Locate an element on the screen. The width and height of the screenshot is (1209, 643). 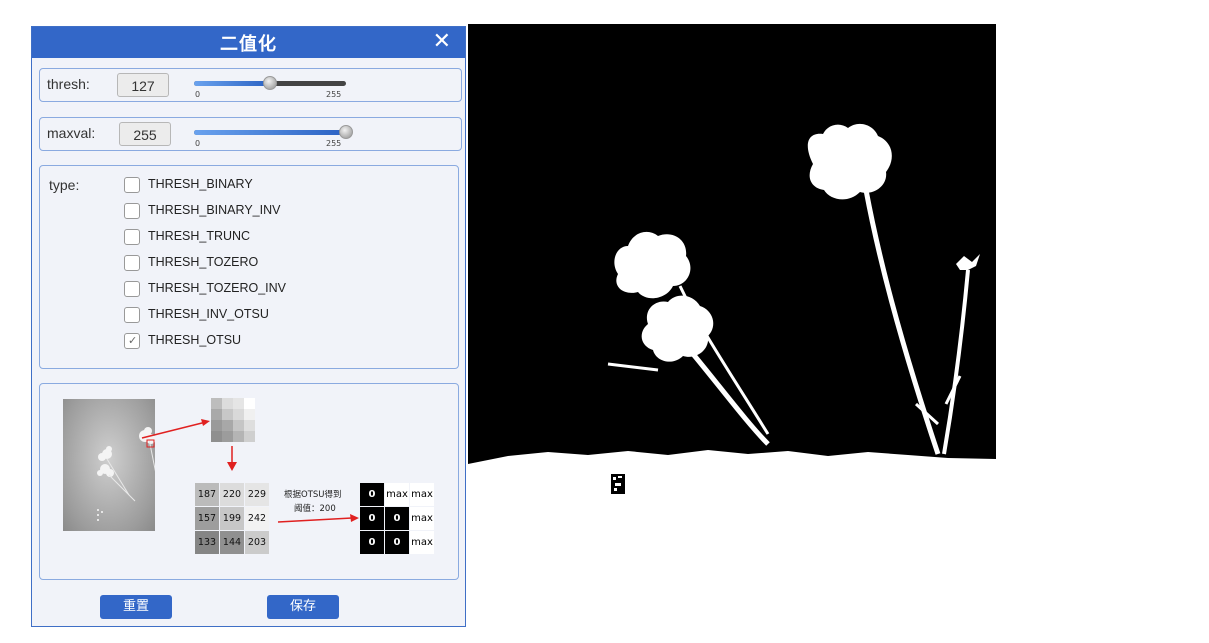
option-label: THRESH_BINARY is located at coordinates (200, 184).